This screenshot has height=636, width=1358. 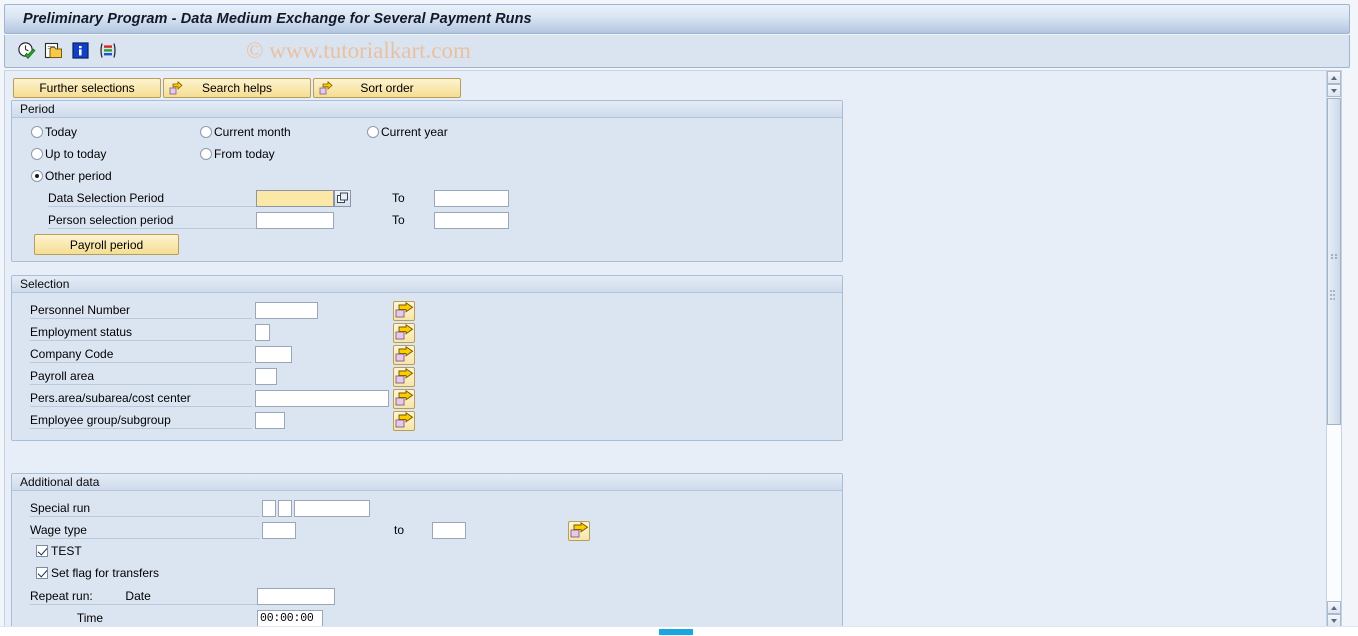 What do you see at coordinates (342, 198) in the screenshot?
I see `f4-help-icon` at bounding box center [342, 198].